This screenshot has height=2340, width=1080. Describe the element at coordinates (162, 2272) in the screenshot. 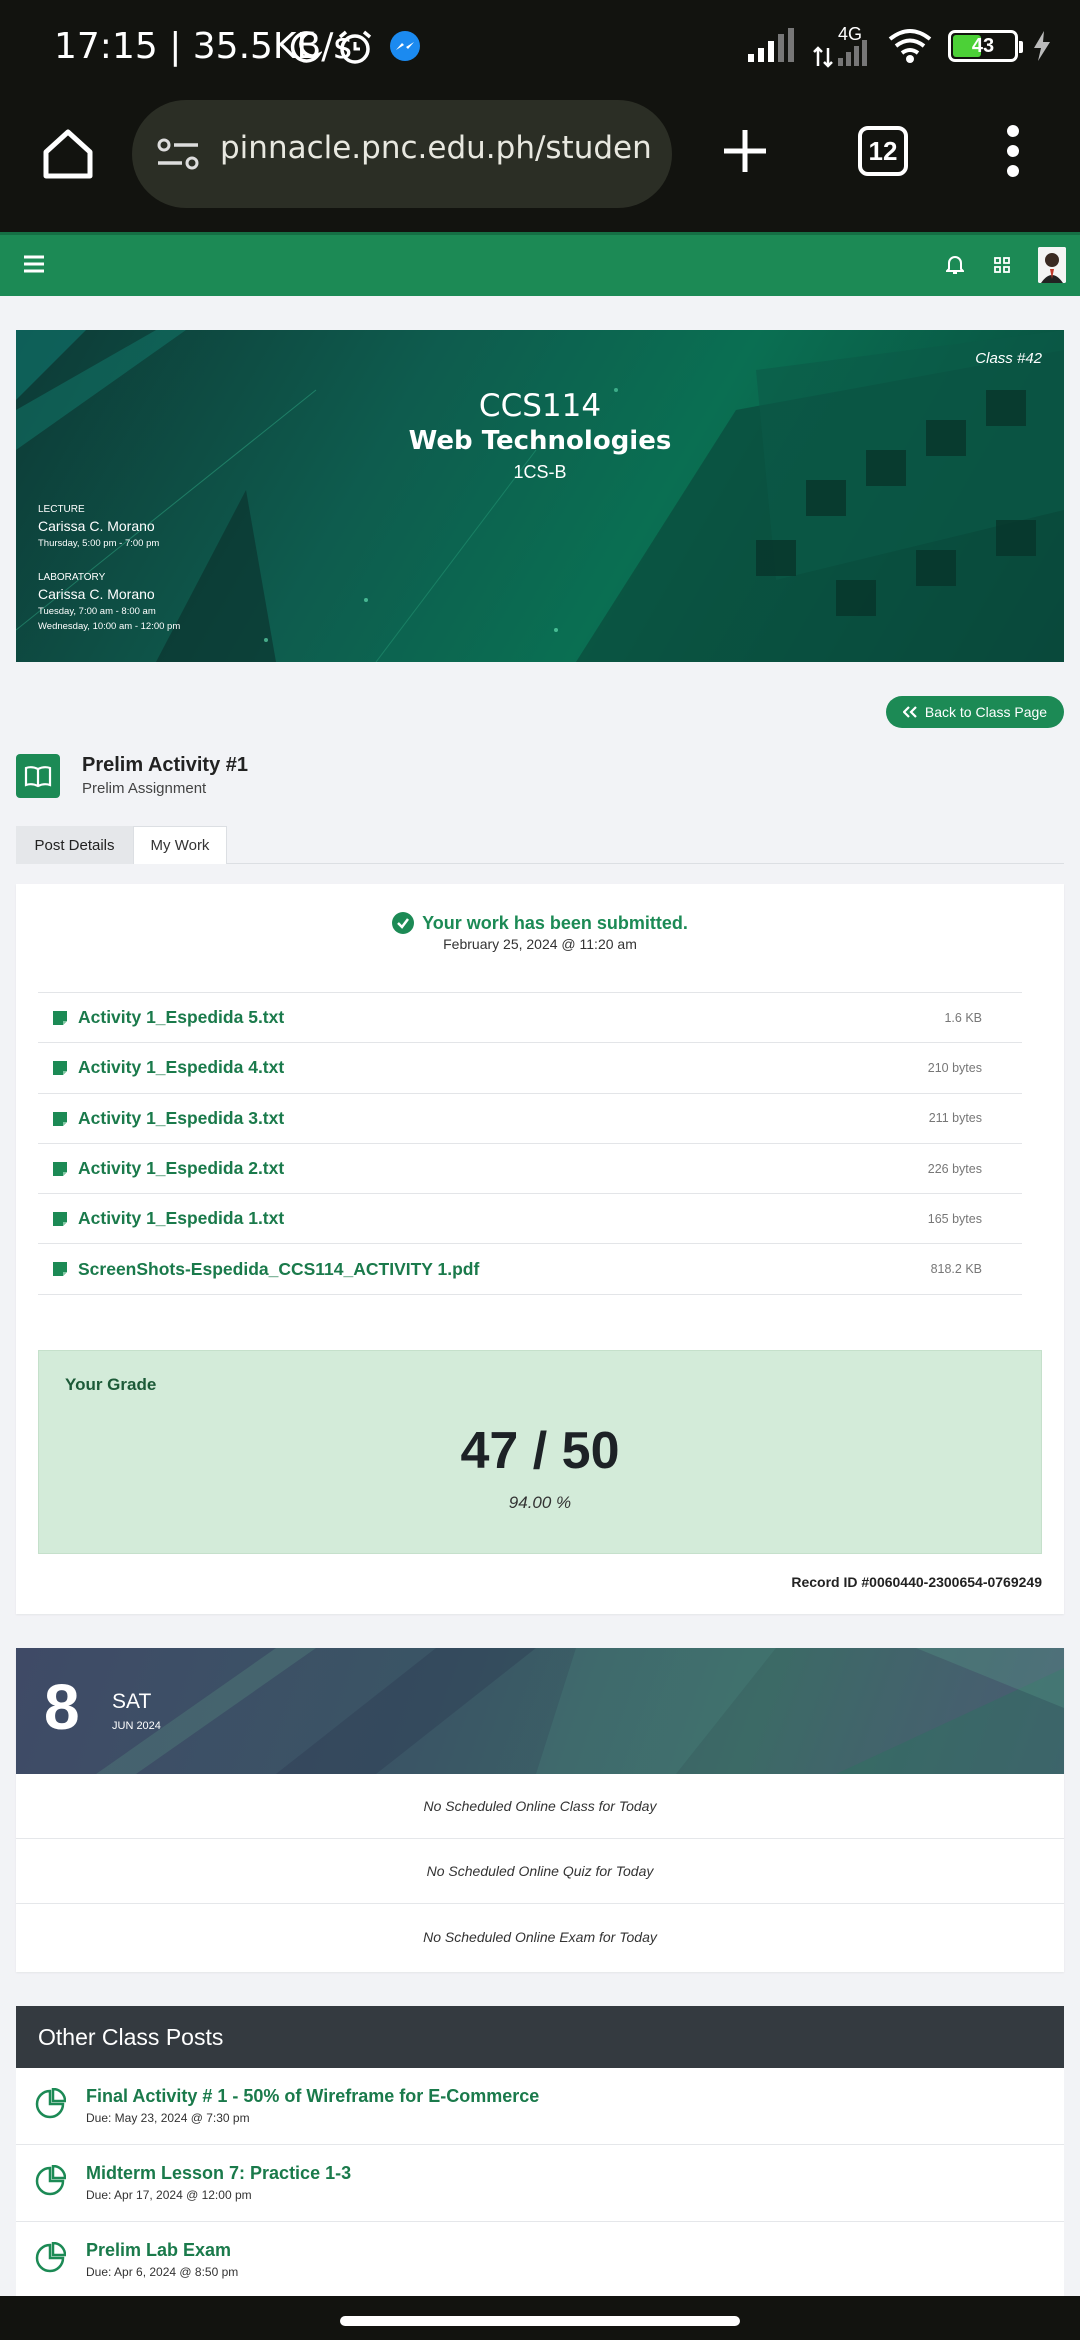

I see `post-due-date: Due: Apr 6, 2024 @ 8:50 pm` at that location.